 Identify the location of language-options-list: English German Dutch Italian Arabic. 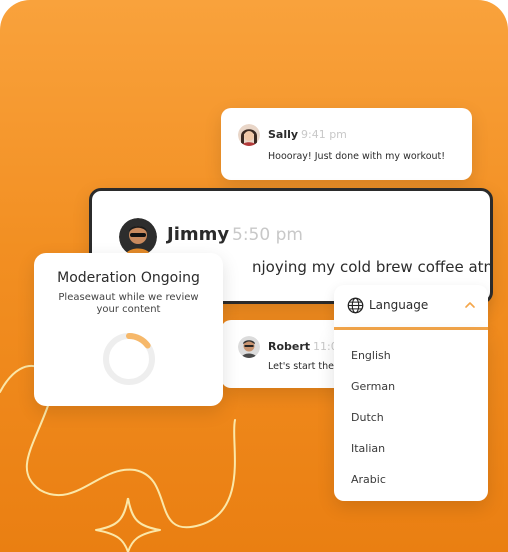
(411, 415).